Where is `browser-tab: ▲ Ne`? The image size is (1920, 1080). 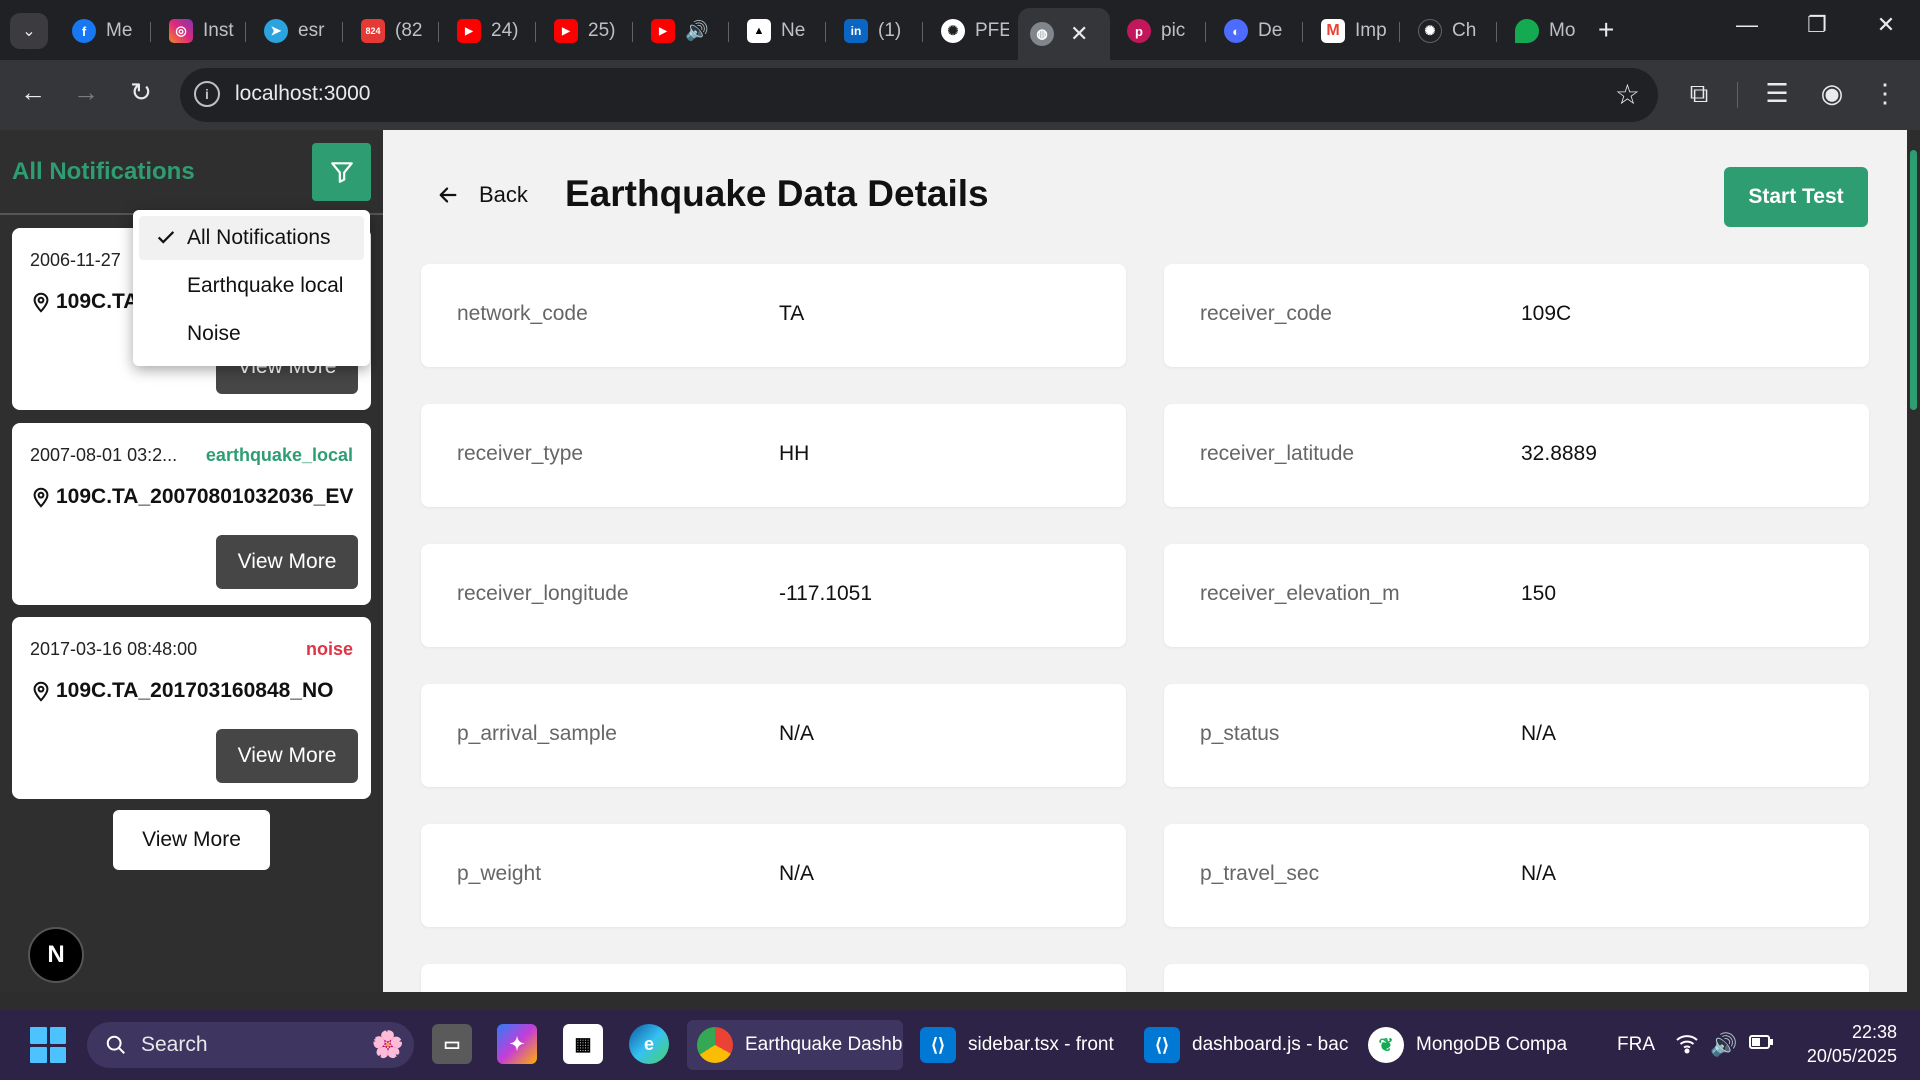 browser-tab: ▲ Ne is located at coordinates (775, 31).